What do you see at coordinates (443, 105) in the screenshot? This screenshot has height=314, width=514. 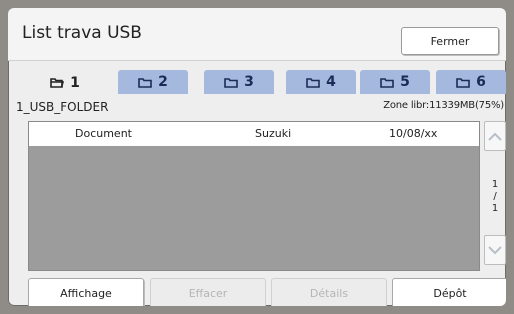 I see `free-space-label: Zone libr:11339MB(75%)` at bounding box center [443, 105].